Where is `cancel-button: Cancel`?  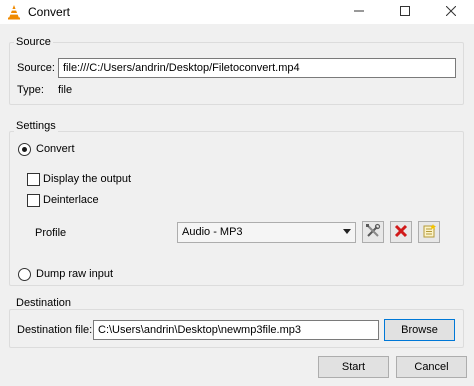 cancel-button: Cancel is located at coordinates (431, 367).